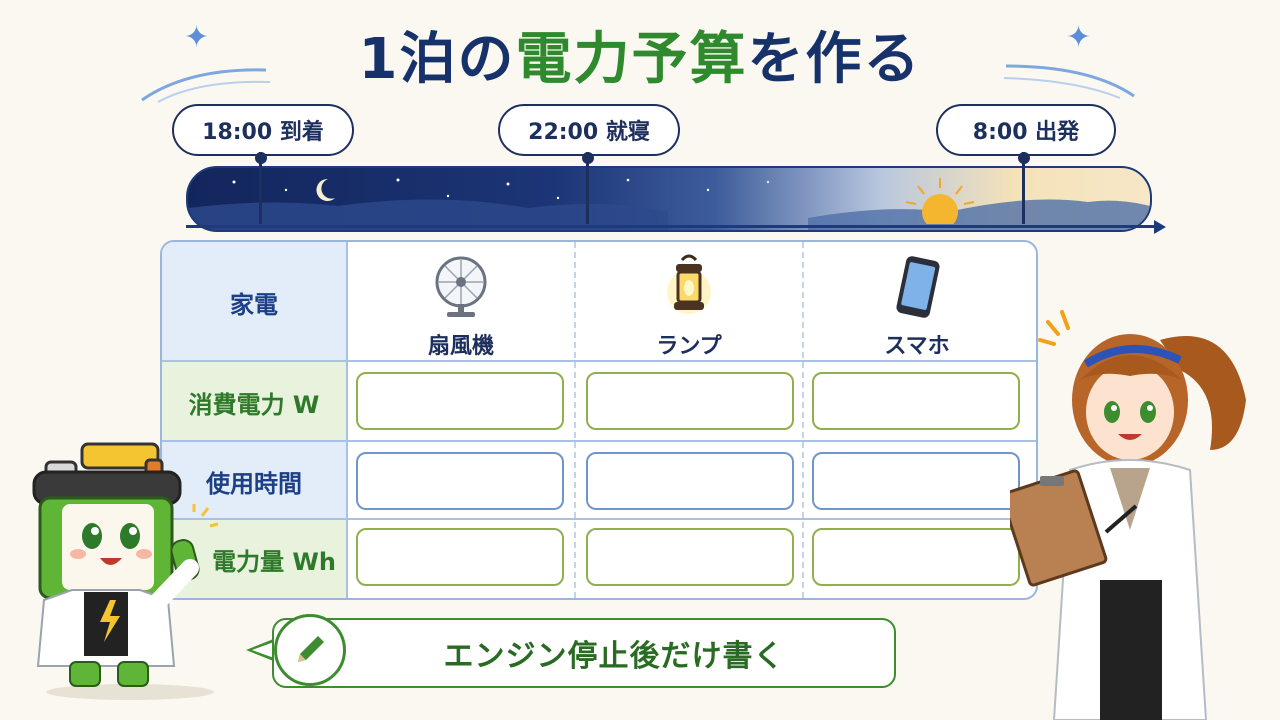  I want to click on input-fan-power, so click(460, 401).